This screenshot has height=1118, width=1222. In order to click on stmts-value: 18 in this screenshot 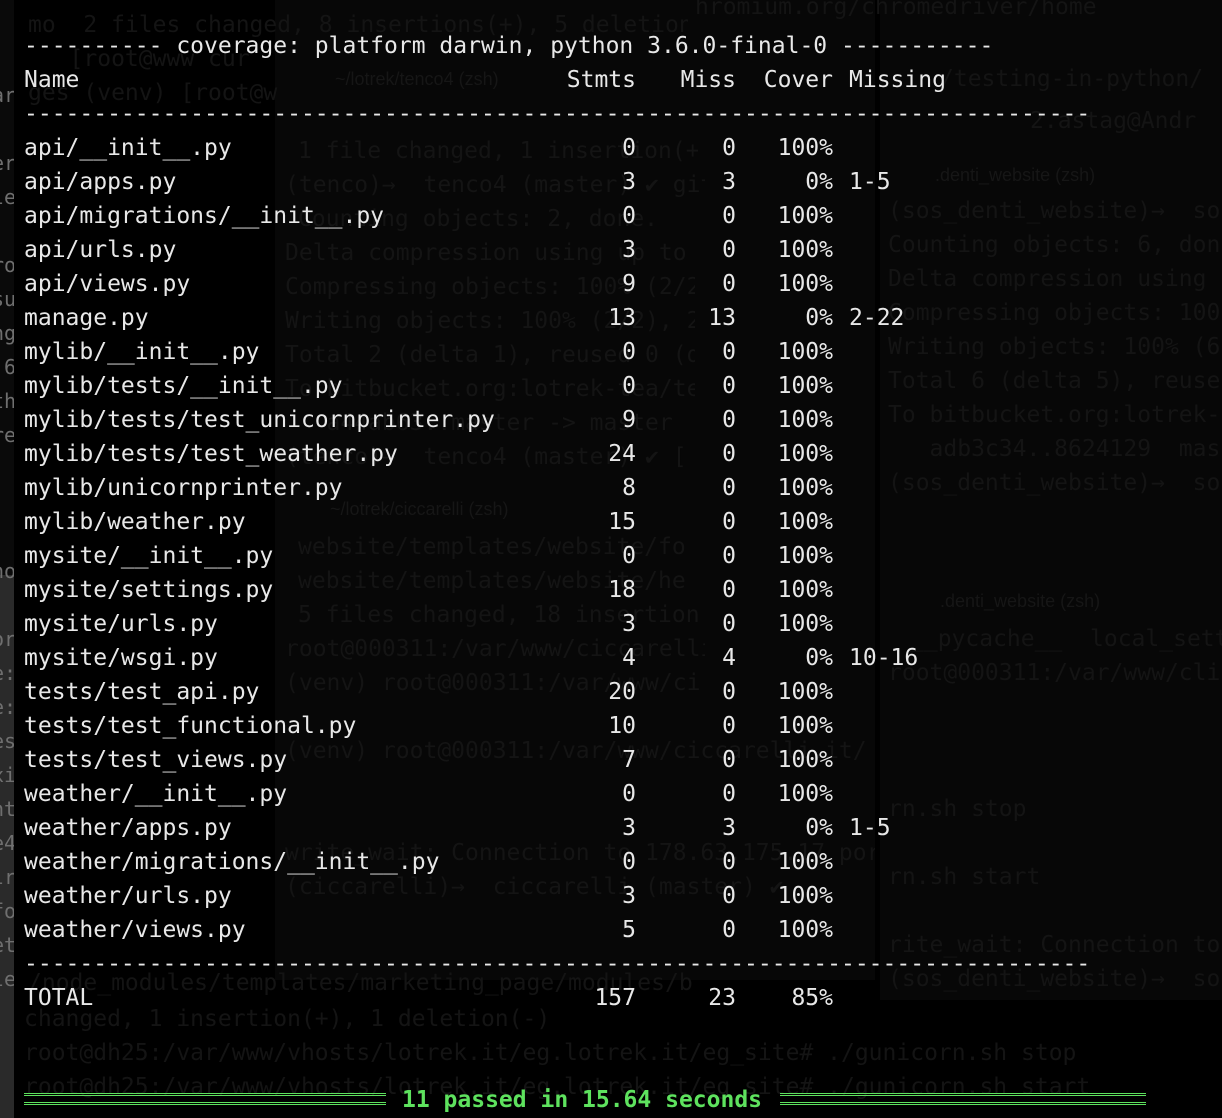, I will do `click(622, 590)`.